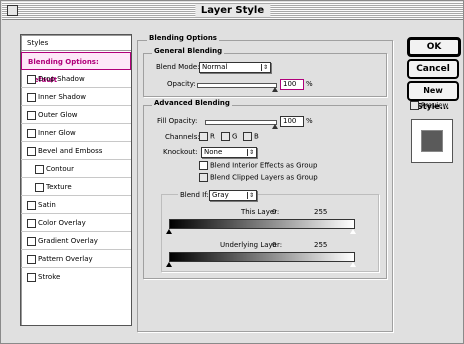  I want to click on style-item-satin: Satin, so click(76, 205).